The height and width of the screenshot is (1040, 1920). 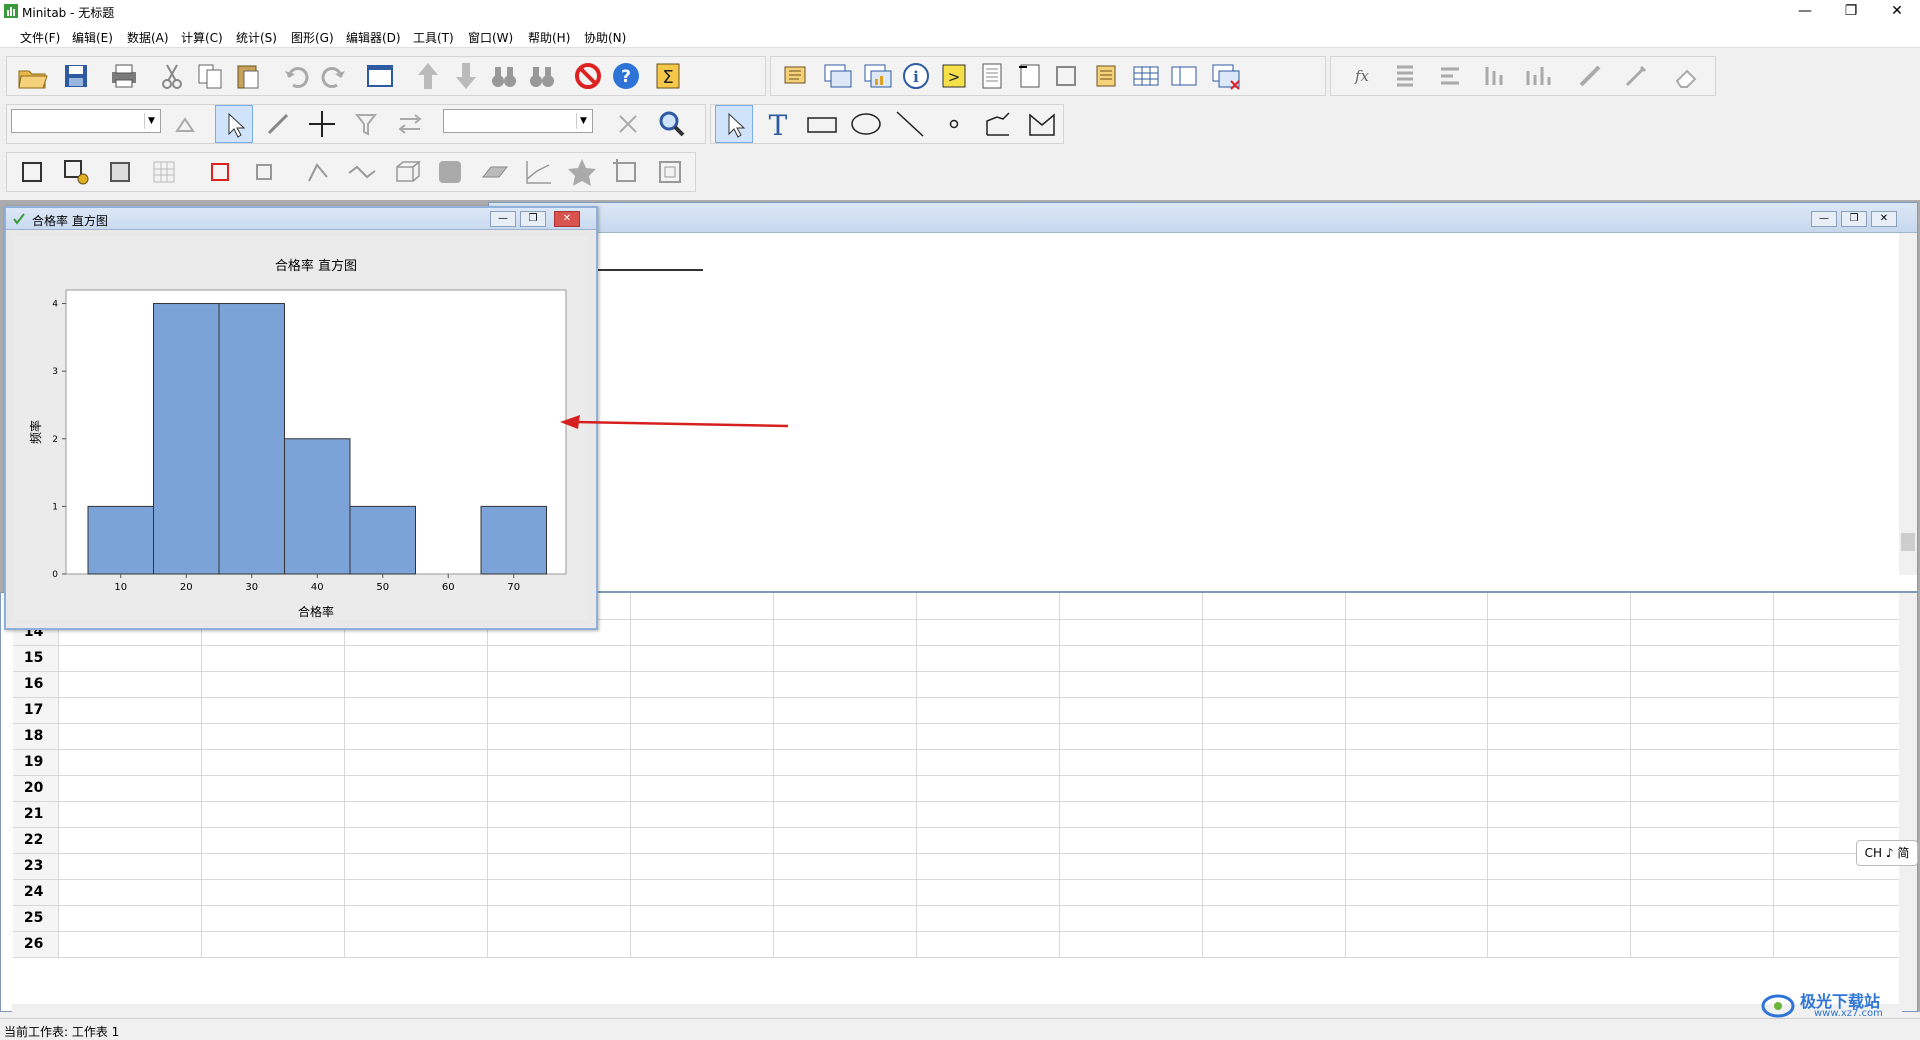 What do you see at coordinates (778, 124) in the screenshot?
I see `text-tool-button: T` at bounding box center [778, 124].